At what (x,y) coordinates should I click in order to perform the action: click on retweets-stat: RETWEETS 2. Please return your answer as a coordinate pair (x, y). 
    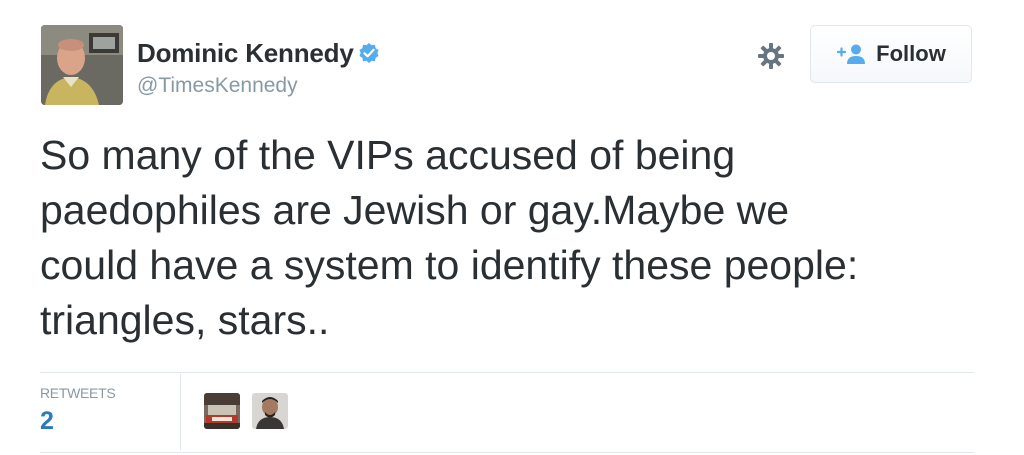
    Looking at the image, I should click on (110, 410).